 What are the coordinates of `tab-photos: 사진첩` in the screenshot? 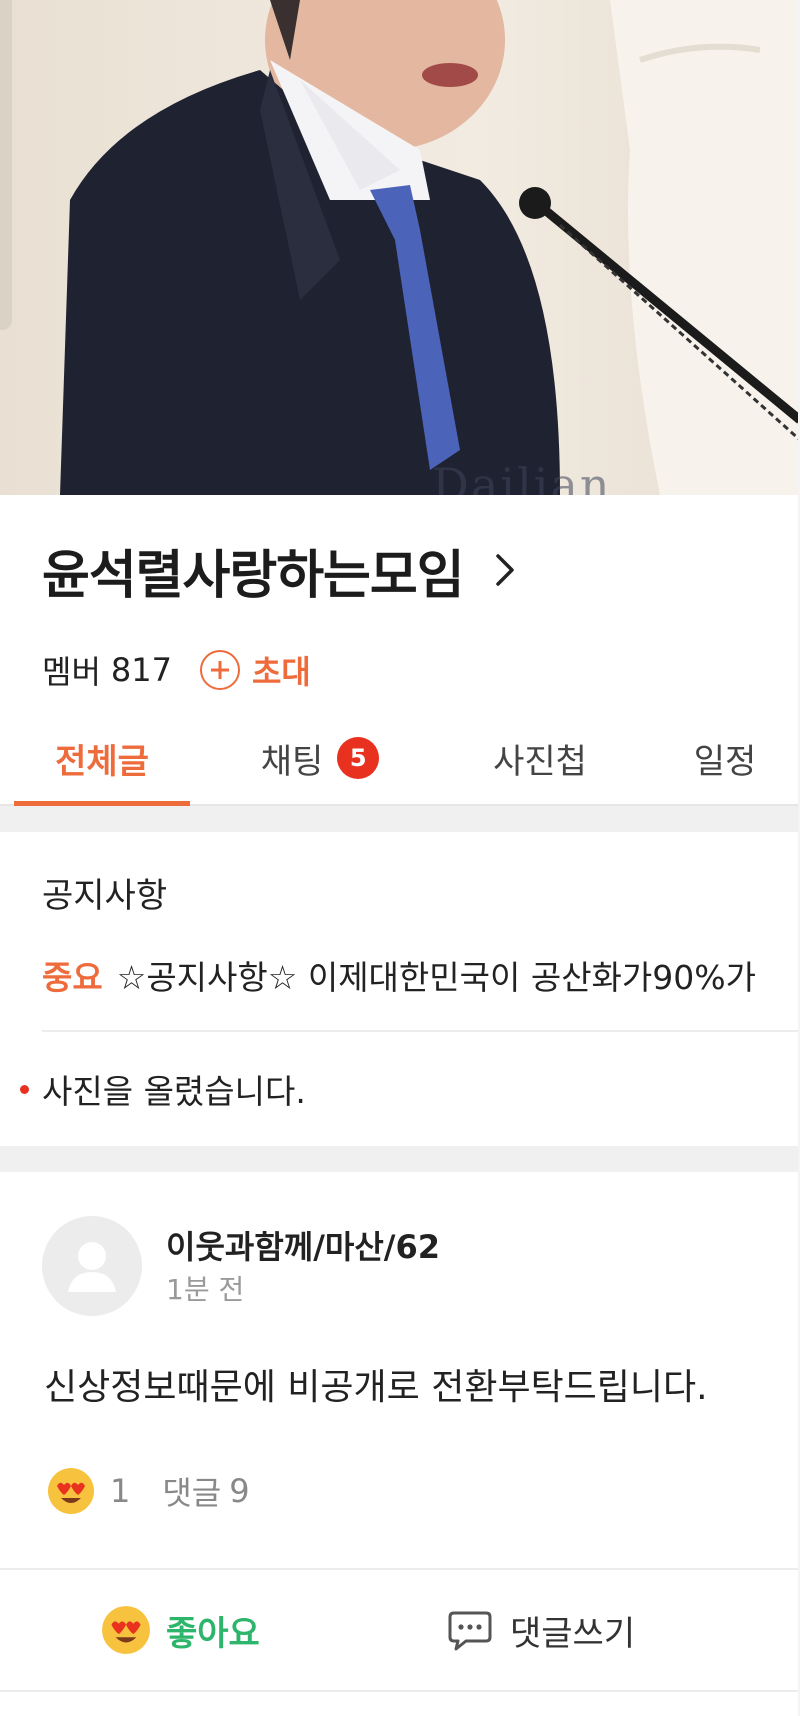 It's located at (540, 758).